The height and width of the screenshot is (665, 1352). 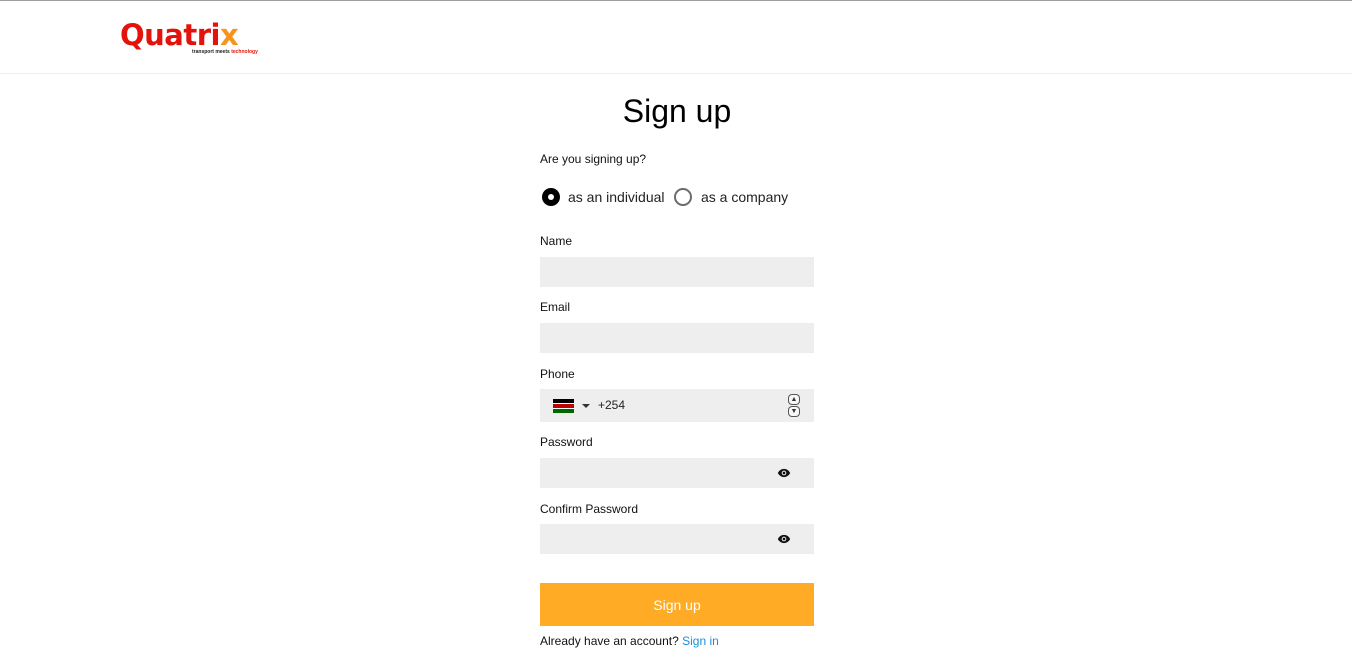 I want to click on phone-input: +254 ▲ ▼, so click(x=677, y=405).